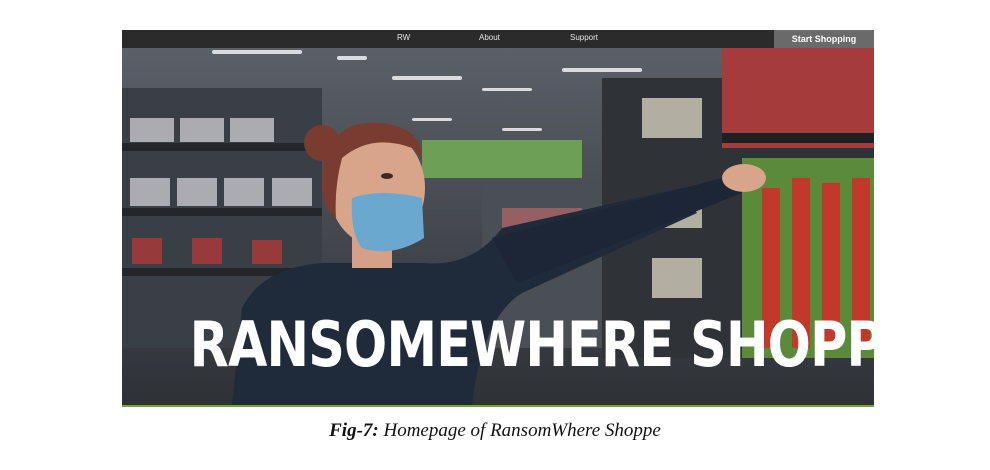  I want to click on caption-text: Homepage of RansomWhere Shoppe, so click(522, 430).